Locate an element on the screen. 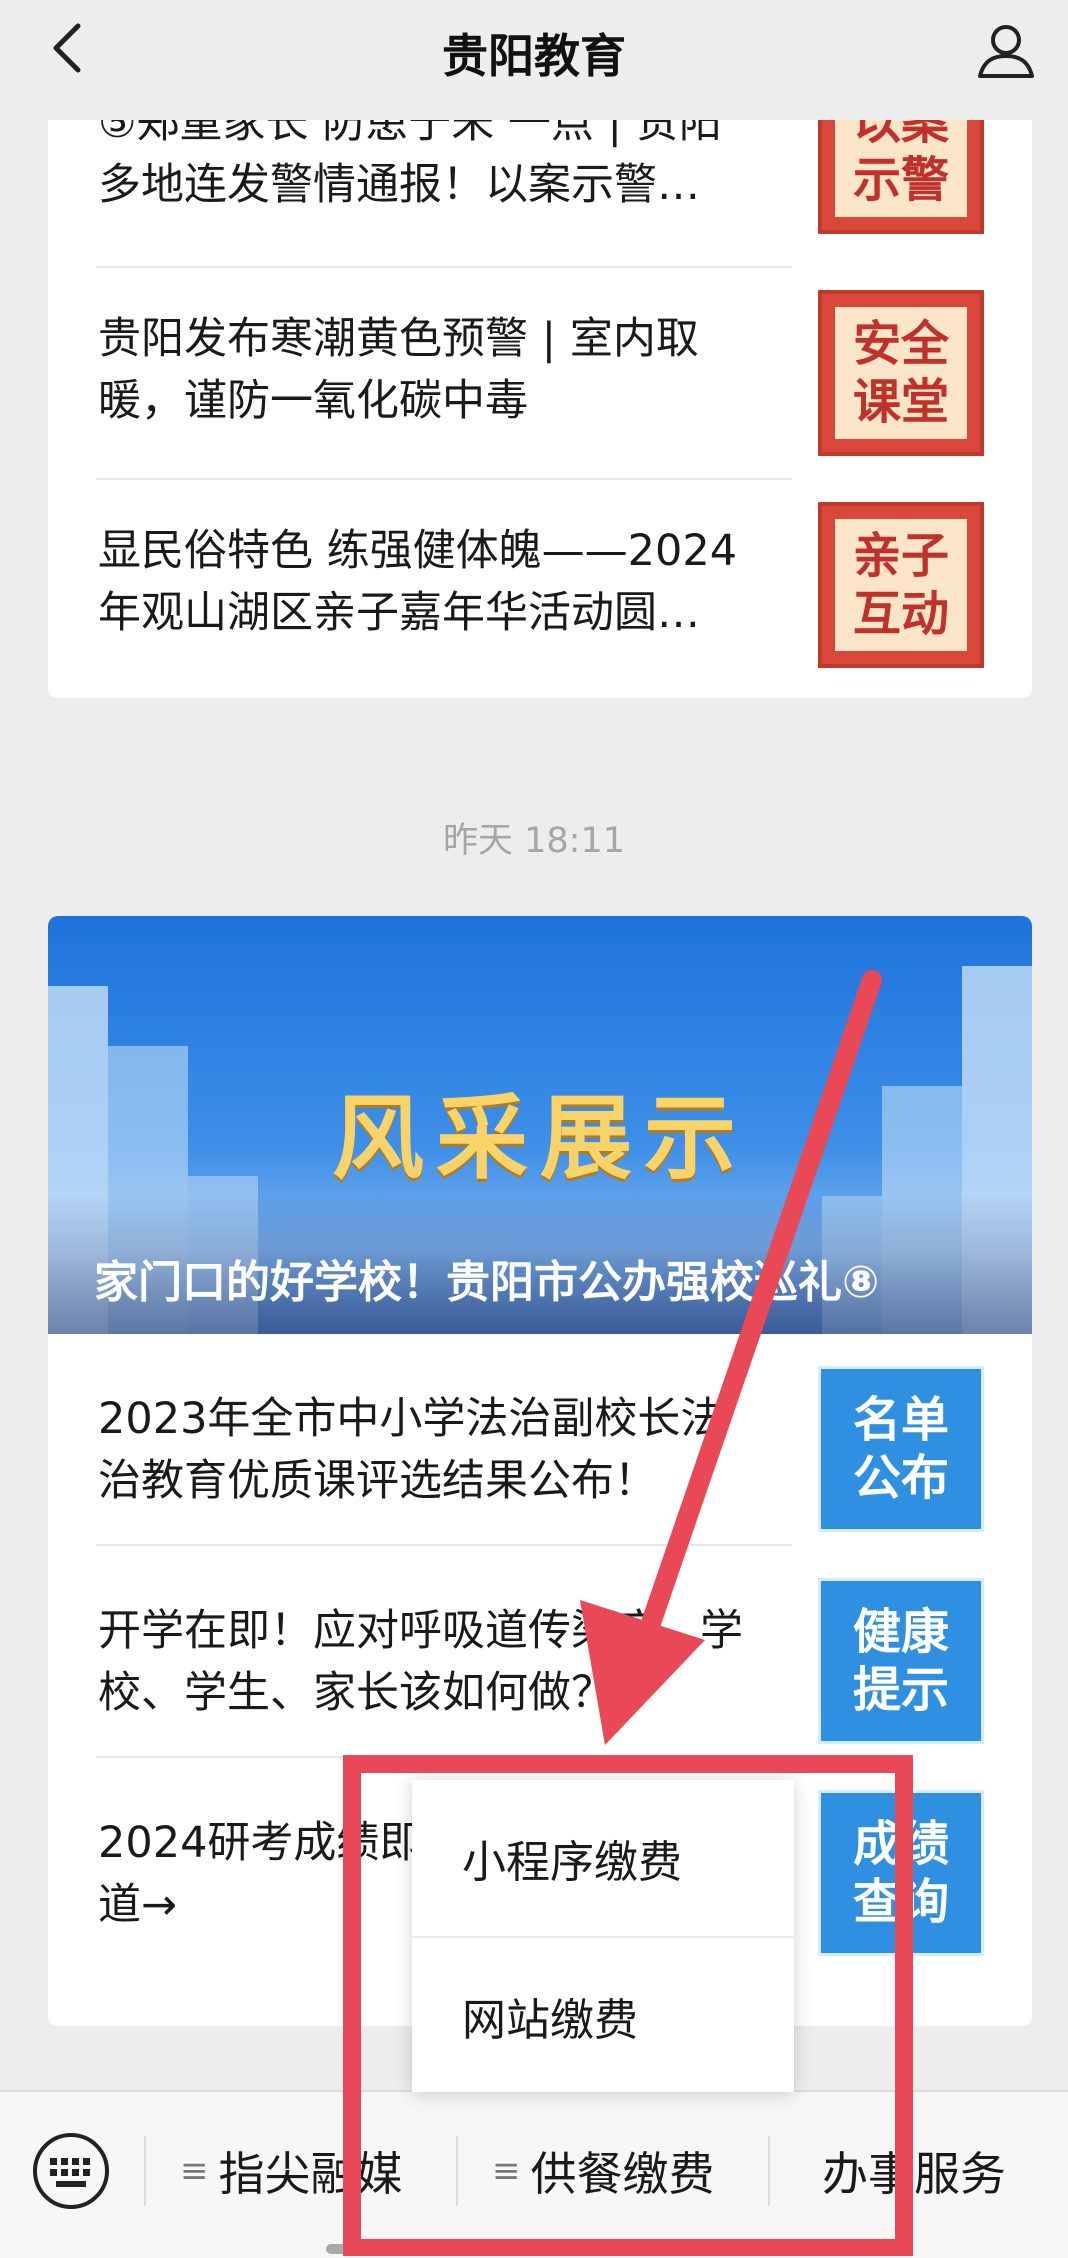  article-thumbnail: 安全课堂 is located at coordinates (901, 373).